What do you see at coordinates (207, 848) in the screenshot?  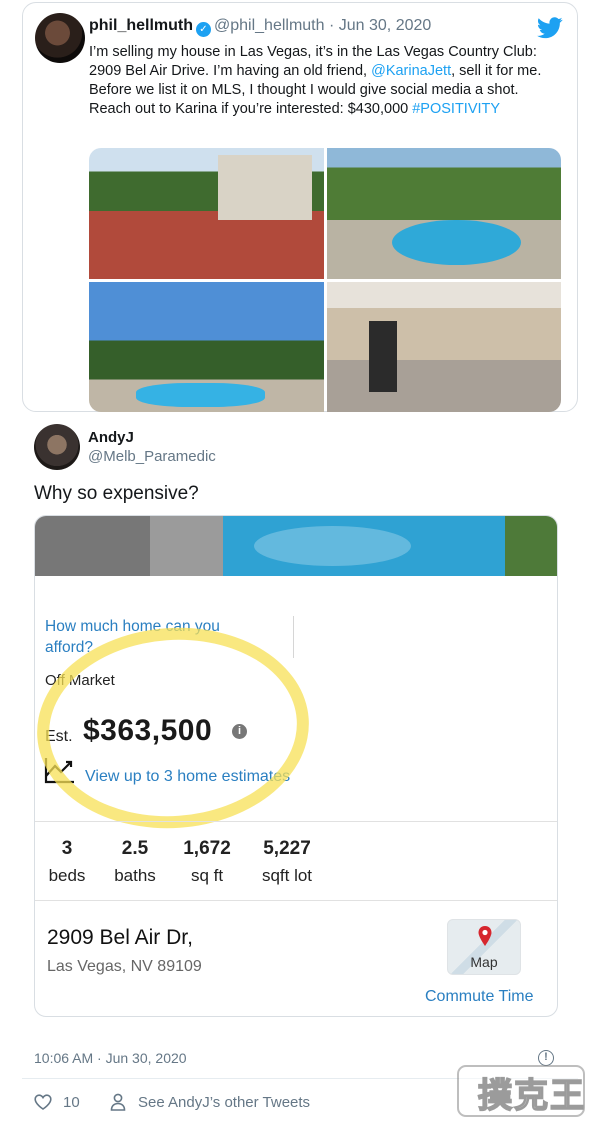 I see `stat-number: 1,672` at bounding box center [207, 848].